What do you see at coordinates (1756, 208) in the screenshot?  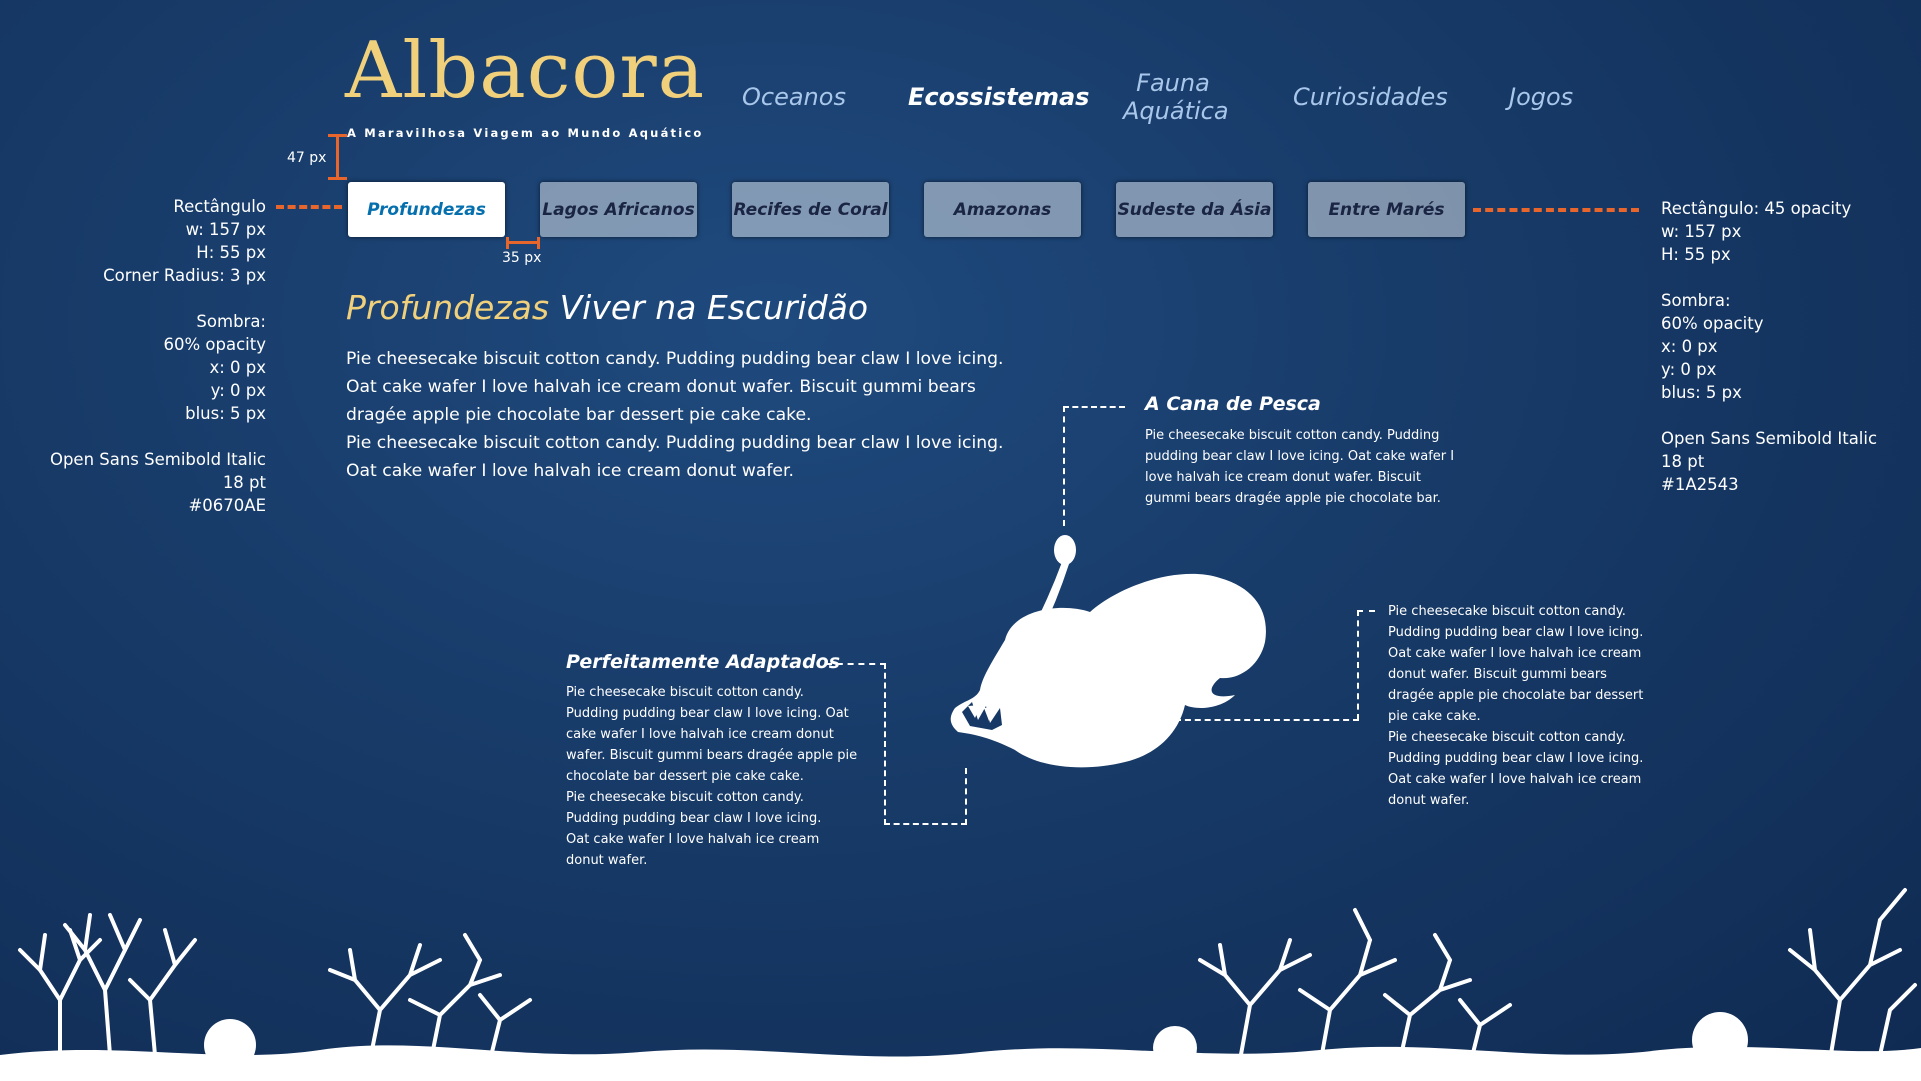 I see `annotation-right-line: Rectângulo: 45 opacity` at bounding box center [1756, 208].